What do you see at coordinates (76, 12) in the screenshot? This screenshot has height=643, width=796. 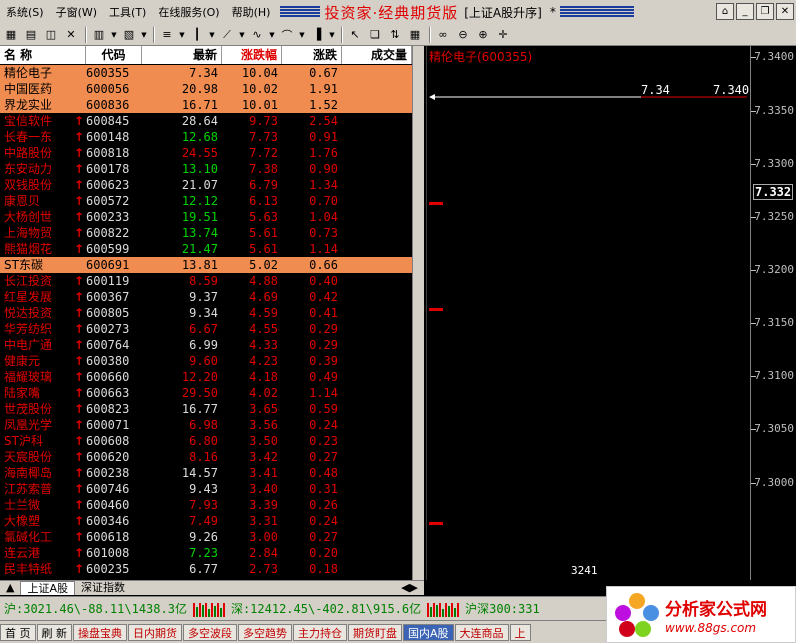 I see `menu-subwindow: 子窗(W)` at bounding box center [76, 12].